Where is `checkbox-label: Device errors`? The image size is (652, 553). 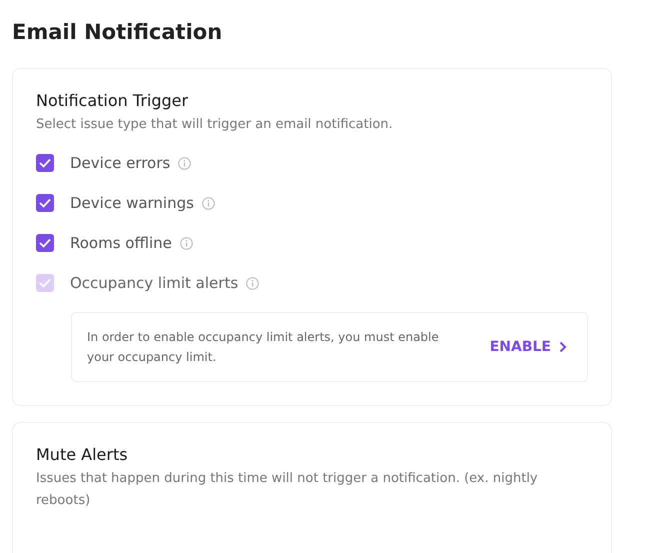
checkbox-label: Device errors is located at coordinates (120, 163).